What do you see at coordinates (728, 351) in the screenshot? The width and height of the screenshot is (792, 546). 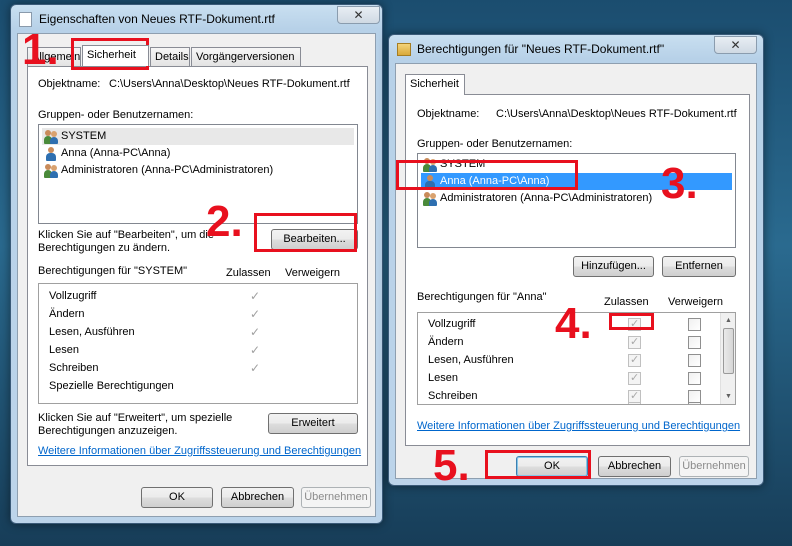 I see `scroll-thumb` at bounding box center [728, 351].